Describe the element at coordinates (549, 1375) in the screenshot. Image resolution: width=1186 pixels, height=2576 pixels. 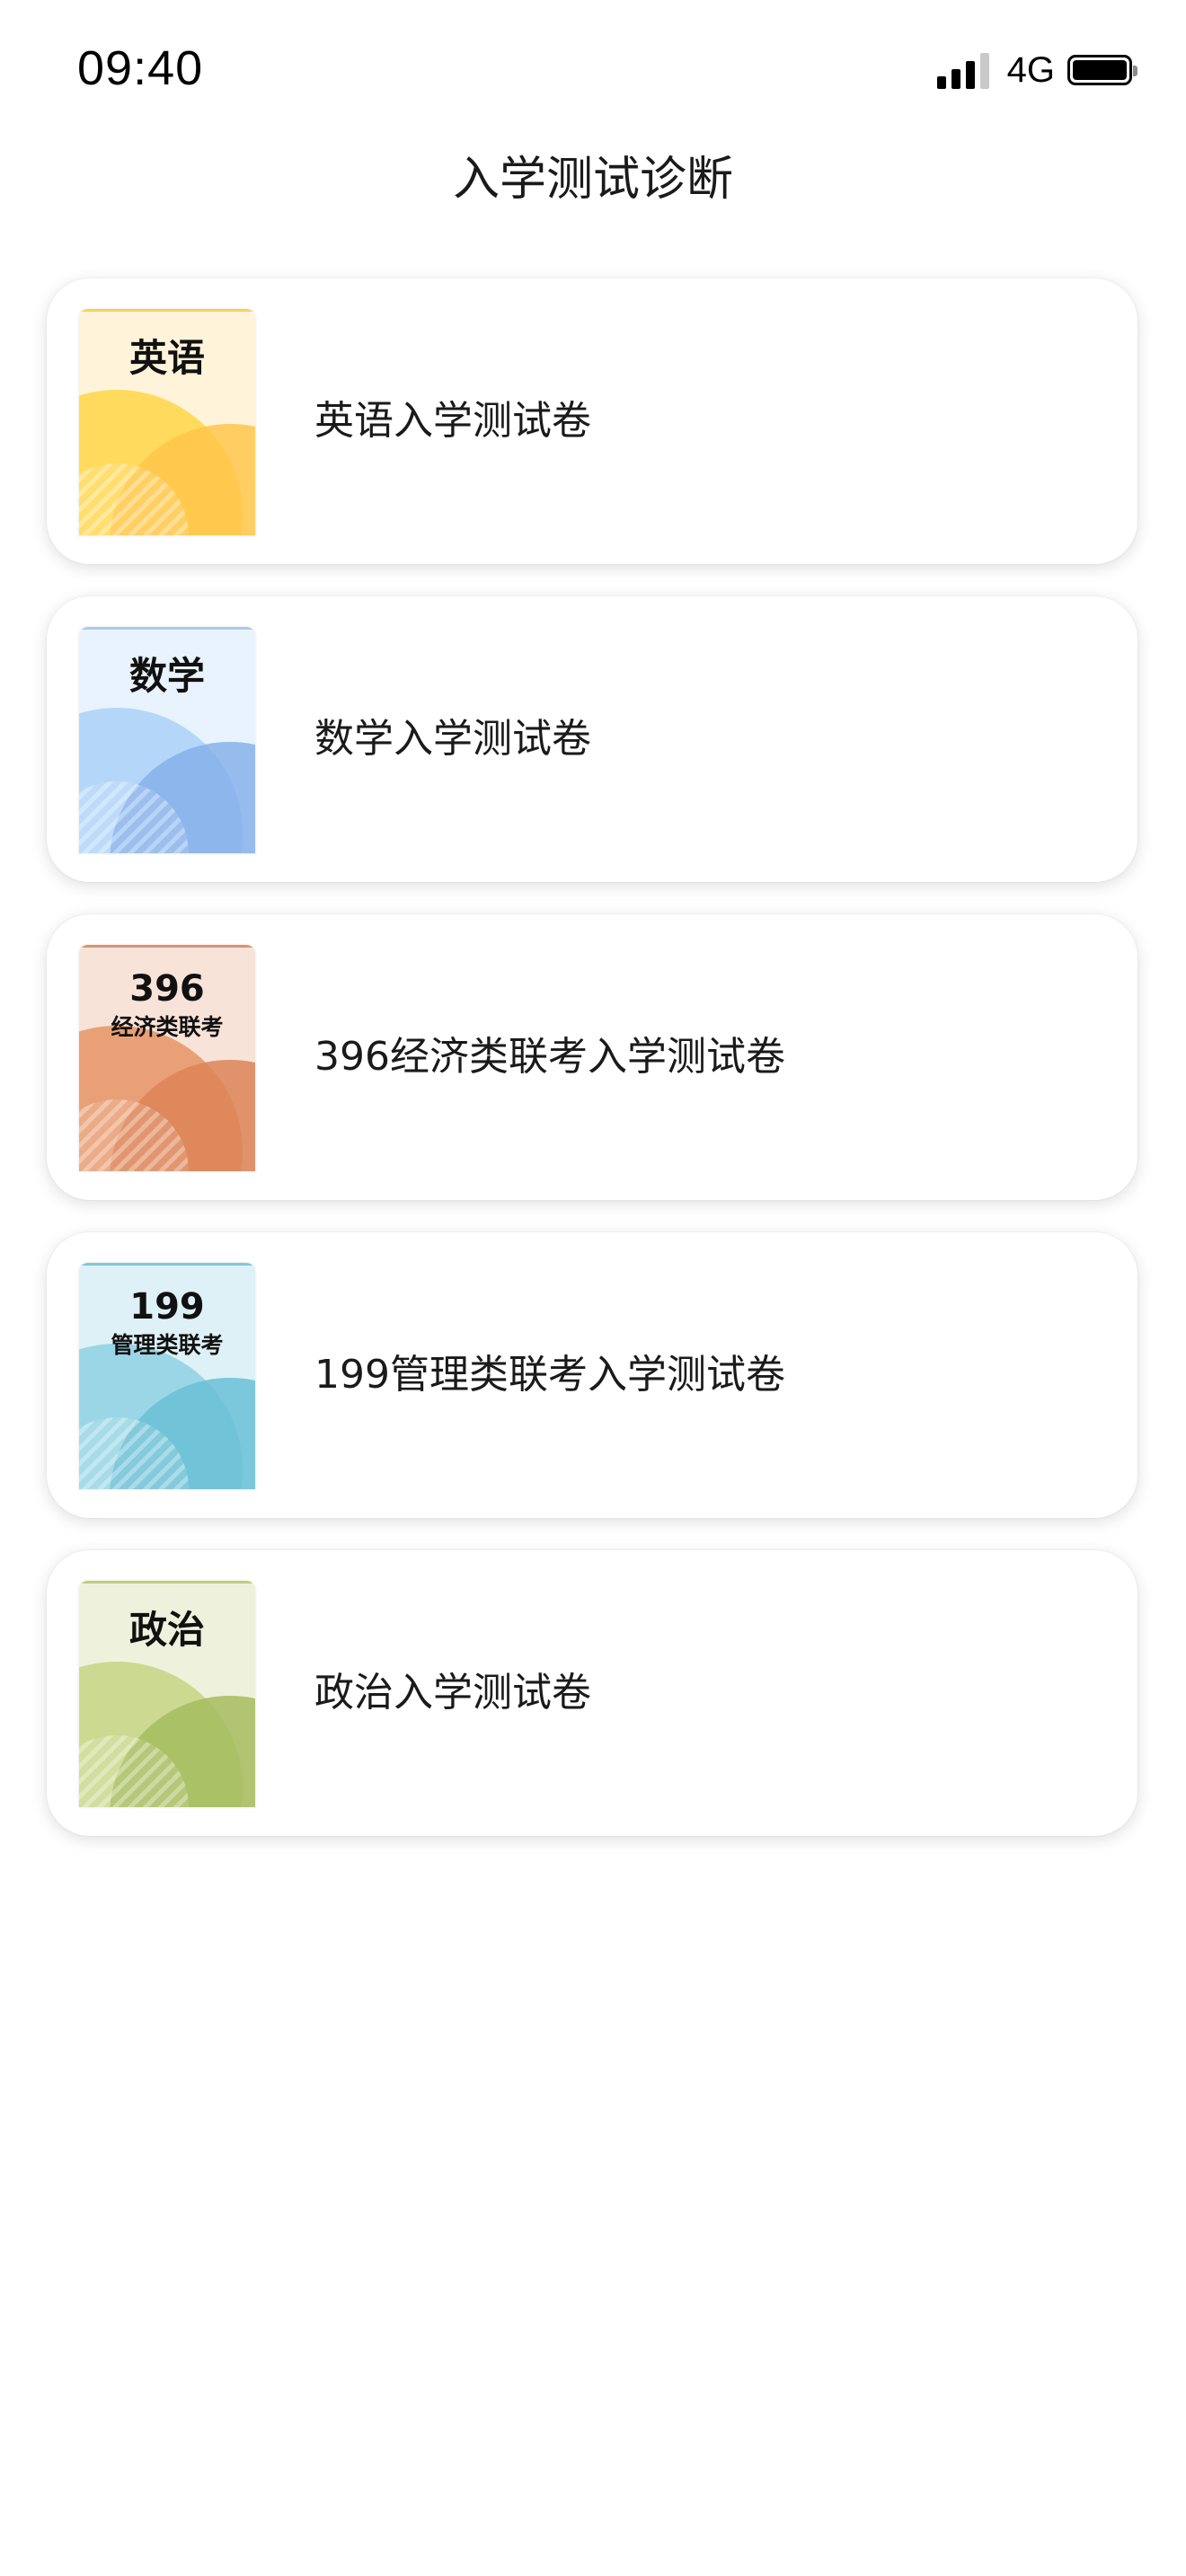
I see `course-title: 199管理类联考入学测试卷` at that location.